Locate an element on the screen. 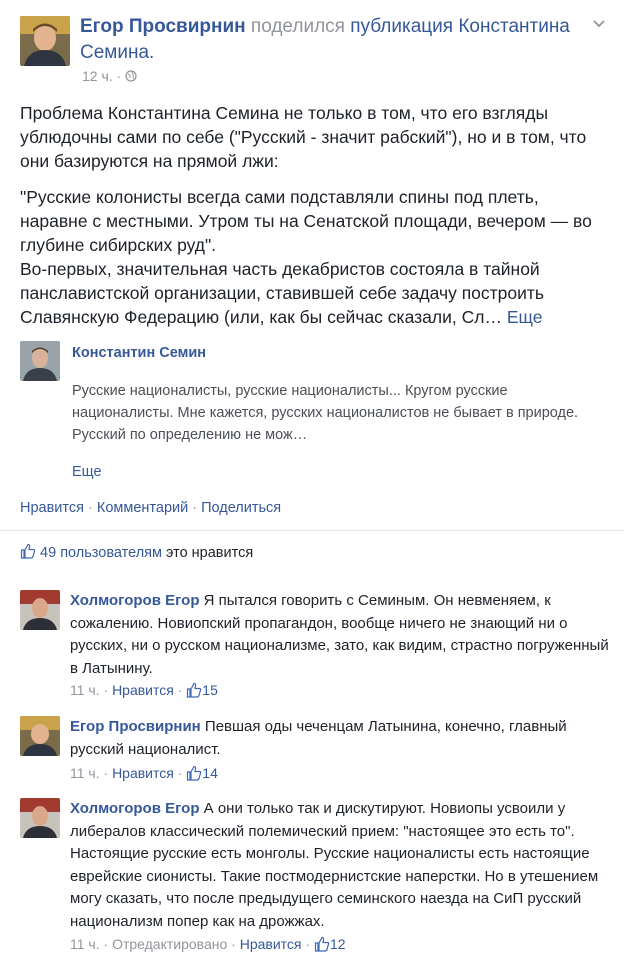  comment-like-count: 14 is located at coordinates (210, 773).